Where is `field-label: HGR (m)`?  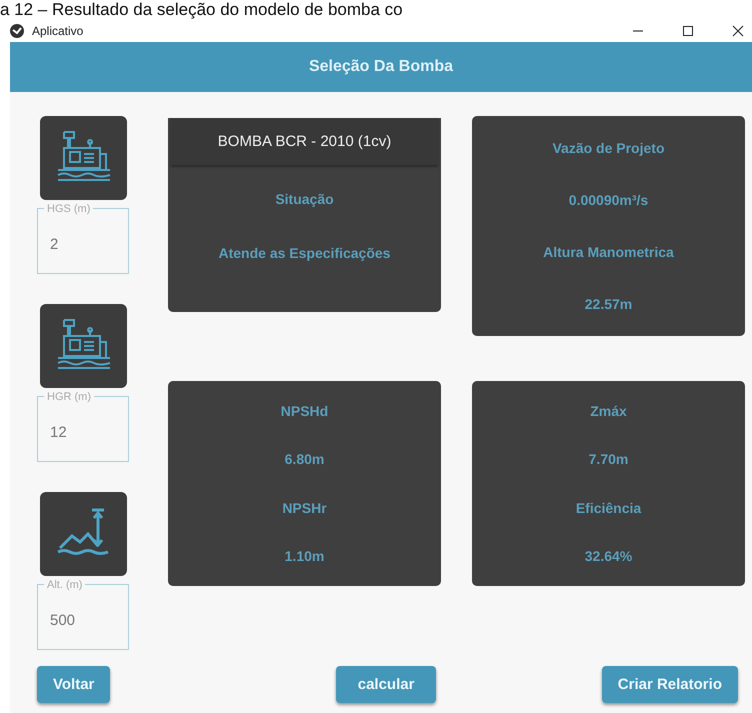
field-label: HGR (m) is located at coordinates (83, 397).